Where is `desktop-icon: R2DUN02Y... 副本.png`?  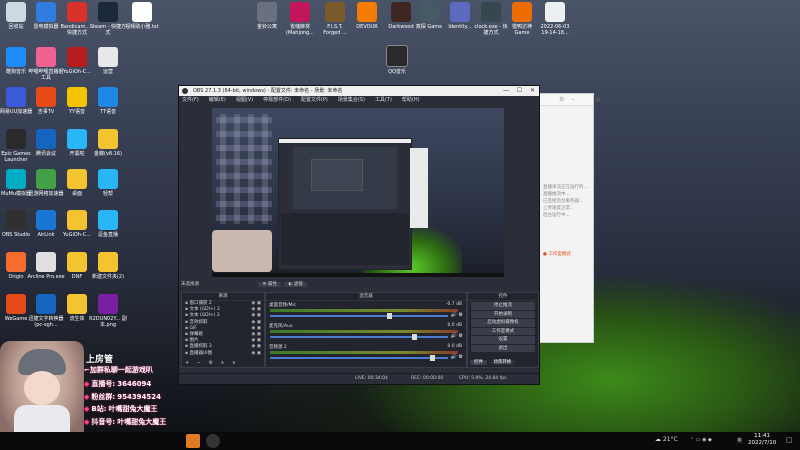
desktop-icon: R2DUN02Y... 副本.png is located at coordinates (108, 311).